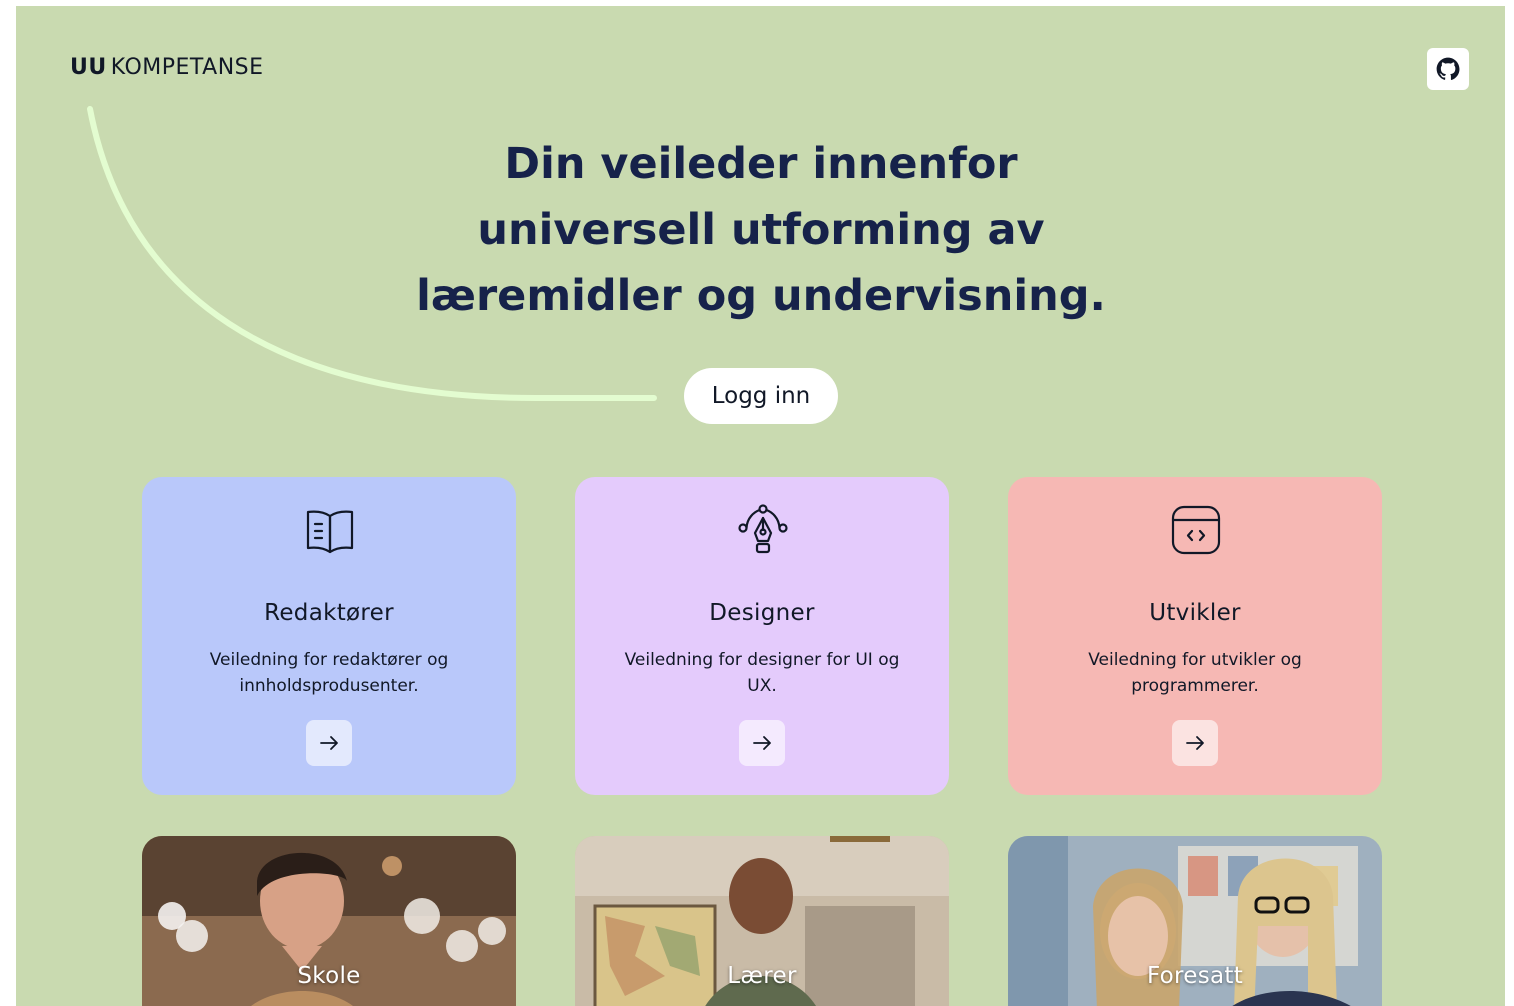  I want to click on logo-bold: UU, so click(88, 67).